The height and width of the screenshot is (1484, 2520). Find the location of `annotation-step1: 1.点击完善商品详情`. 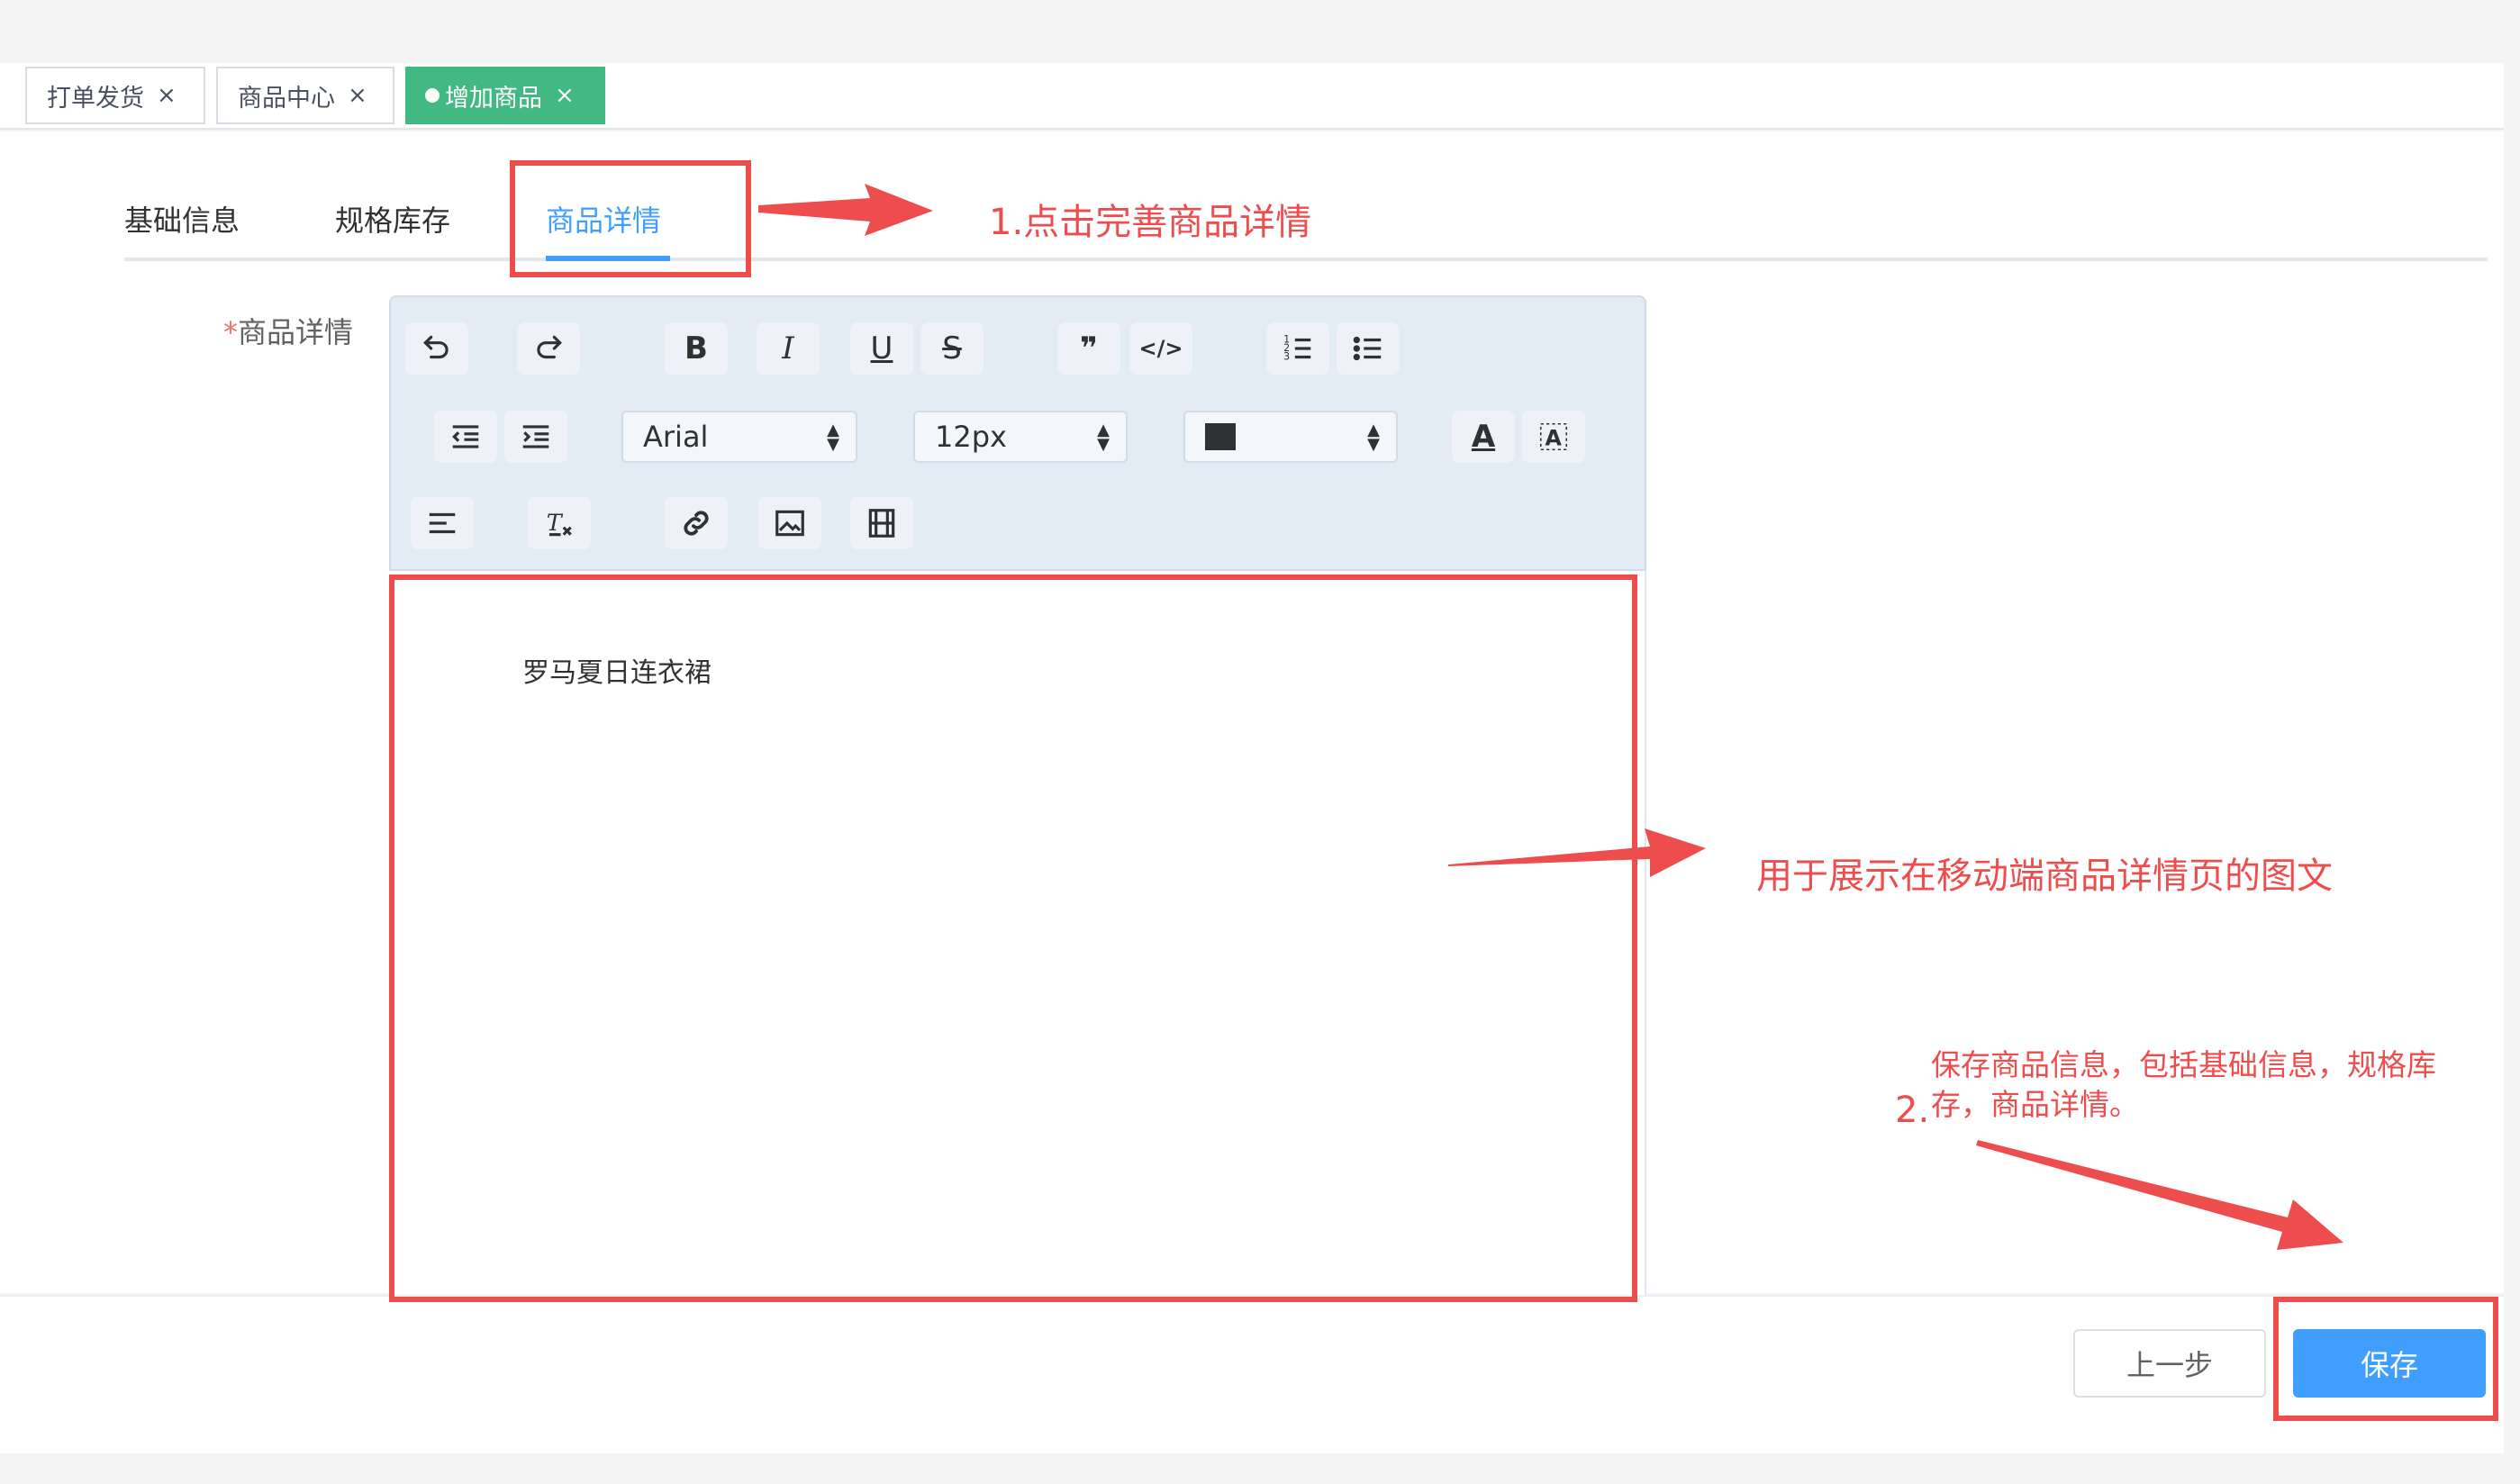

annotation-step1: 1.点击完善商品详情 is located at coordinates (1150, 223).